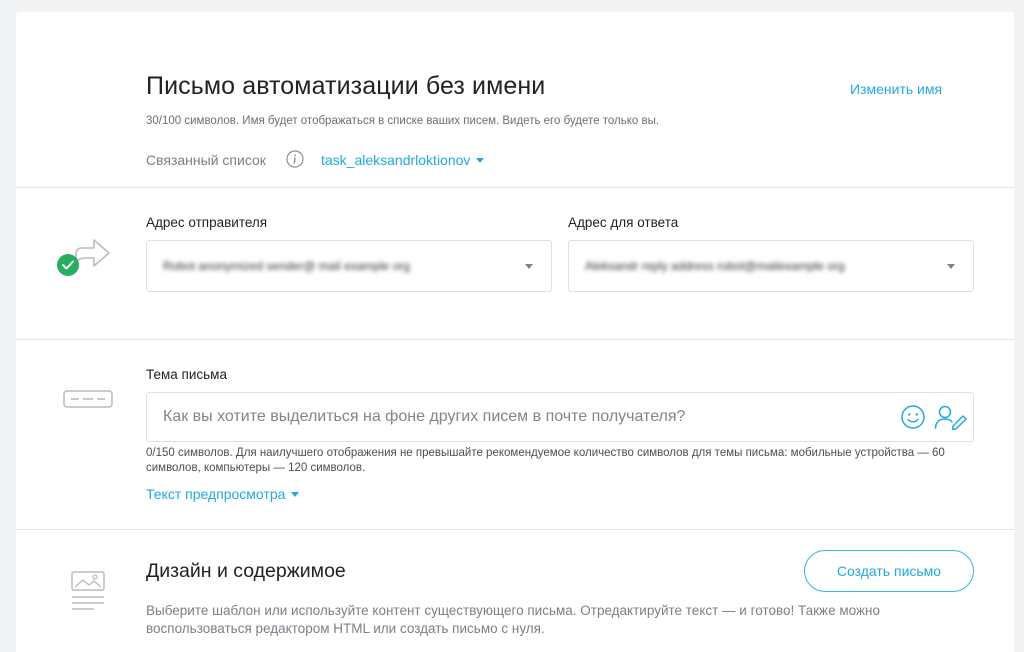  What do you see at coordinates (896, 89) in the screenshot?
I see `rename-link: Изменить имя` at bounding box center [896, 89].